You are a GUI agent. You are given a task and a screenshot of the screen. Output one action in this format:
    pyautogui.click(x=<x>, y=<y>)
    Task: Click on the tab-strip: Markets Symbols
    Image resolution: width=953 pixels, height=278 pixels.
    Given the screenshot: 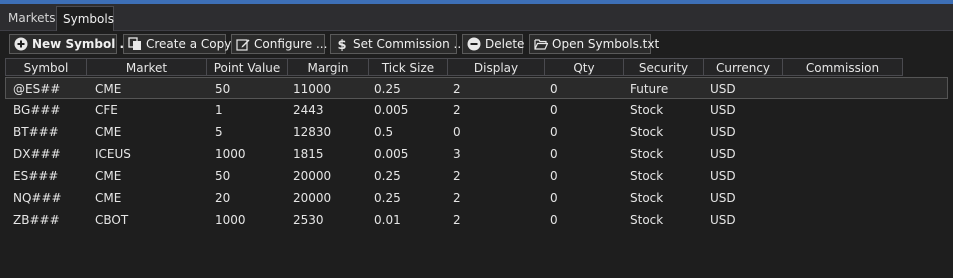 What is the action you would take?
    pyautogui.click(x=476, y=17)
    